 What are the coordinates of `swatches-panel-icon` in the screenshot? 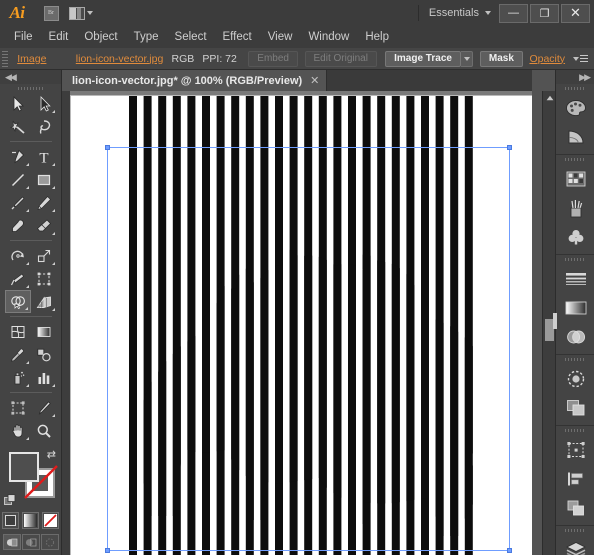 It's located at (575, 178).